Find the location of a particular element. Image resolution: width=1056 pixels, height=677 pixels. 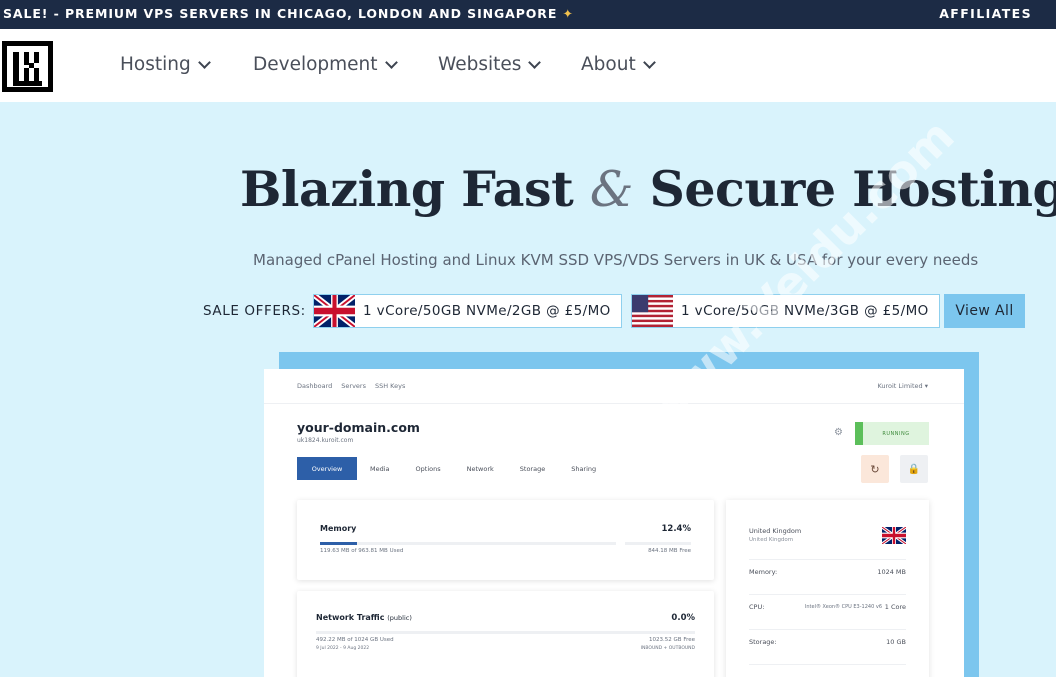

nav-development: Development is located at coordinates (325, 64).